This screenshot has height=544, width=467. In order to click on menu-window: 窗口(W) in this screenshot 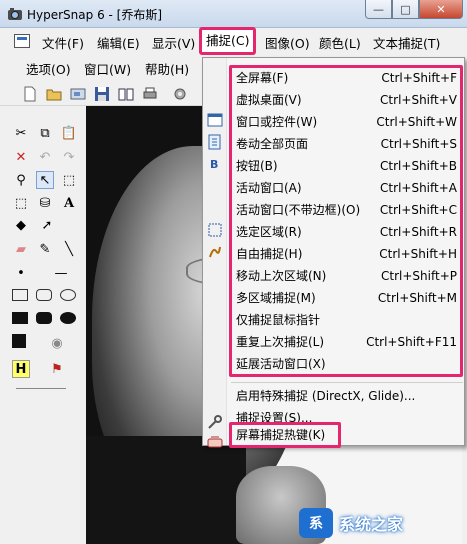, I will do `click(107, 68)`.